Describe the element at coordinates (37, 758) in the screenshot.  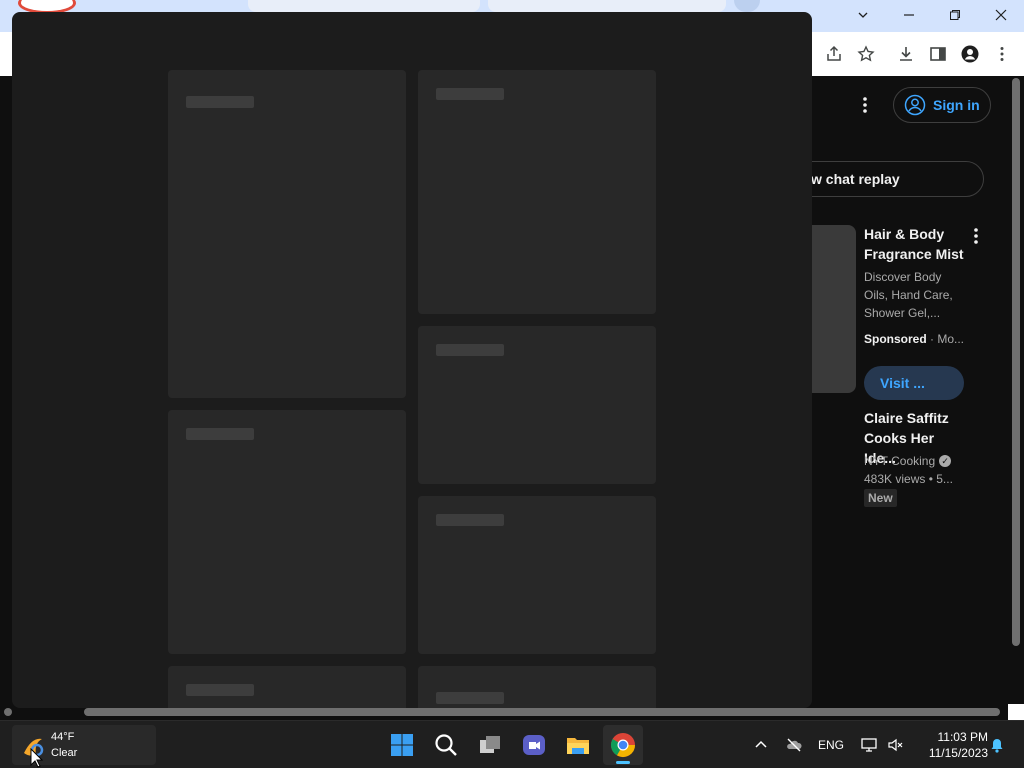
I see `mouse-cursor-icon` at that location.